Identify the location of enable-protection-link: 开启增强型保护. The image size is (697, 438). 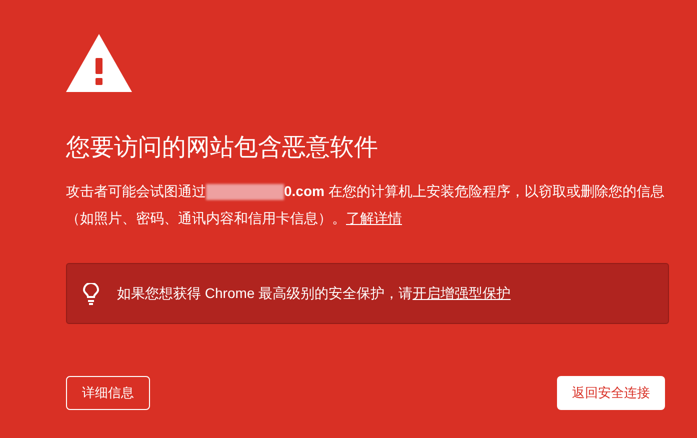
(461, 293).